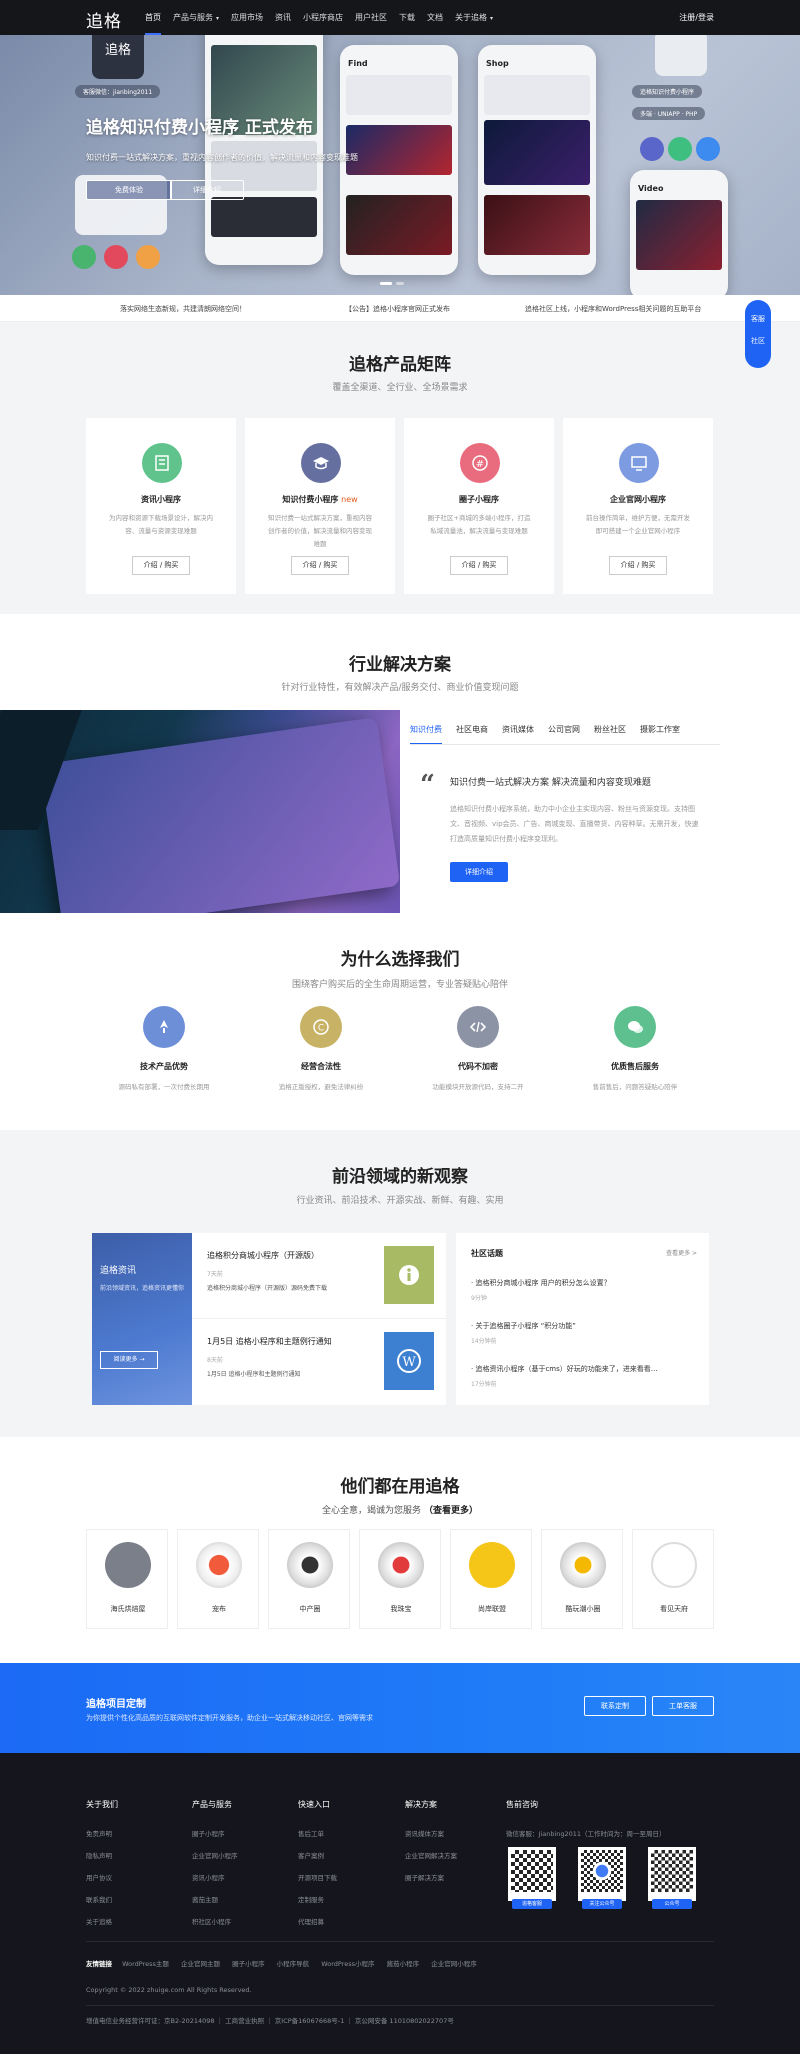  I want to click on news-item: 追格积分商城小程序（开源版） 7天前 追格积分商城小程序（开源版）源码免费下载, so click(319, 1276).